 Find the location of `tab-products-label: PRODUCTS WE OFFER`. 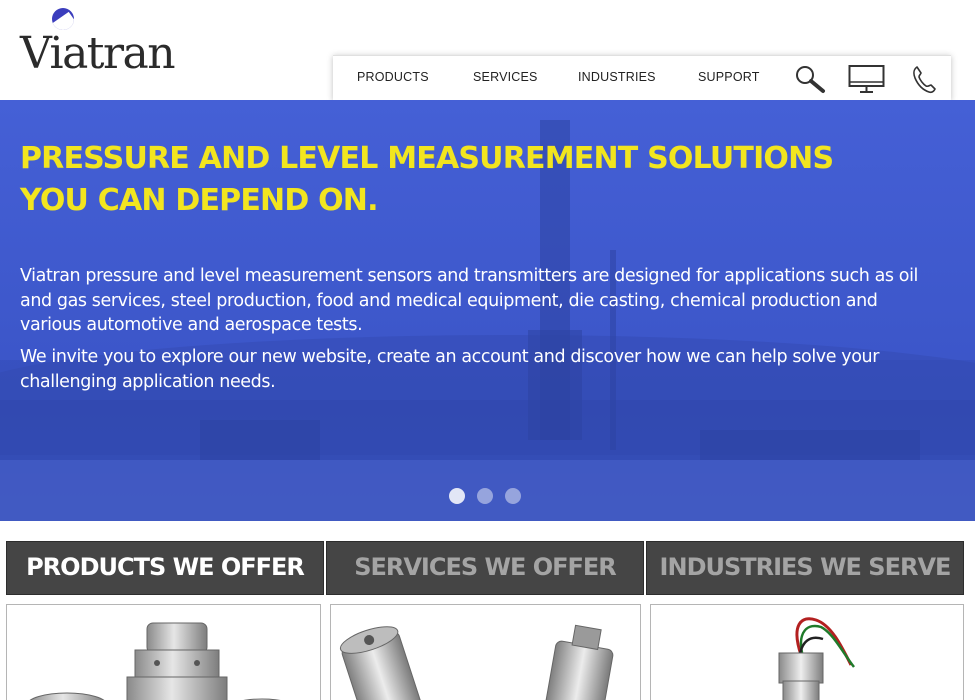

tab-products-label: PRODUCTS WE OFFER is located at coordinates (165, 567).